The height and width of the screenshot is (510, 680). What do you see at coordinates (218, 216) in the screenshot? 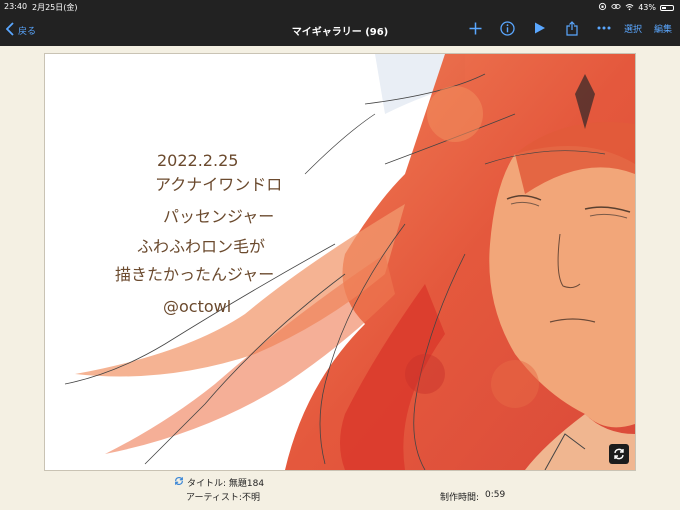
I see `caption-line-3: パッセンジャー` at bounding box center [218, 216].